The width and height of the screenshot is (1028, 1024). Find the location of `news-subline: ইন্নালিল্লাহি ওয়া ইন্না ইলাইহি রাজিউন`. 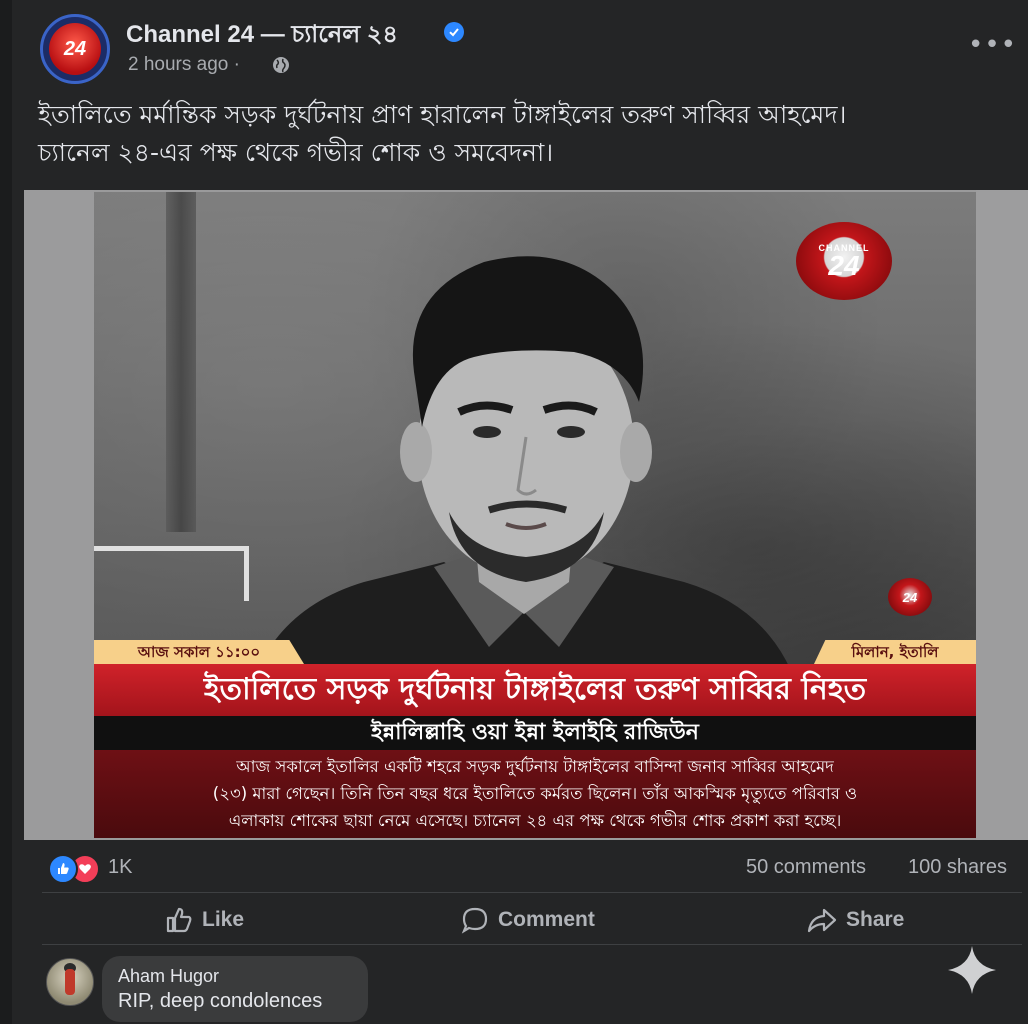

news-subline: ইন্নালিল্লাহি ওয়া ইন্না ইলাইহি রাজিউন is located at coordinates (535, 733).